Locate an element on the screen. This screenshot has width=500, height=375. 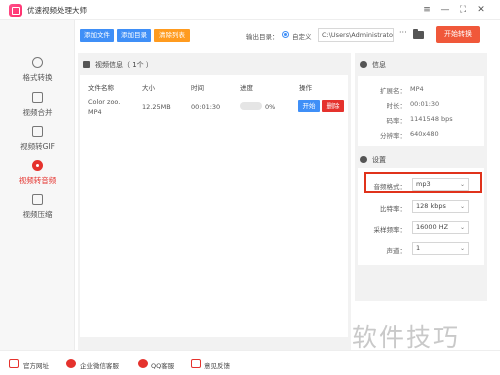
column-header-size: 大小 is located at coordinates (148, 88).